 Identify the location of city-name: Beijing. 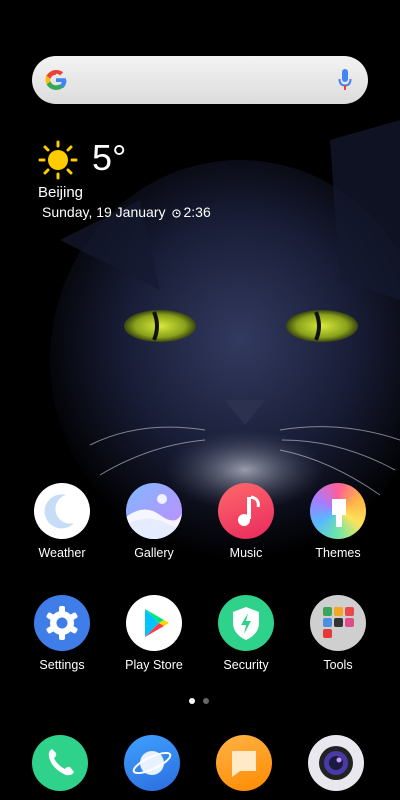
(61, 192).